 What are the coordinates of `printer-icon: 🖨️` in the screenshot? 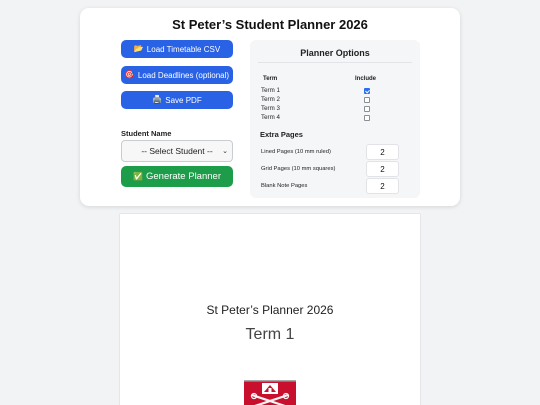 It's located at (157, 99).